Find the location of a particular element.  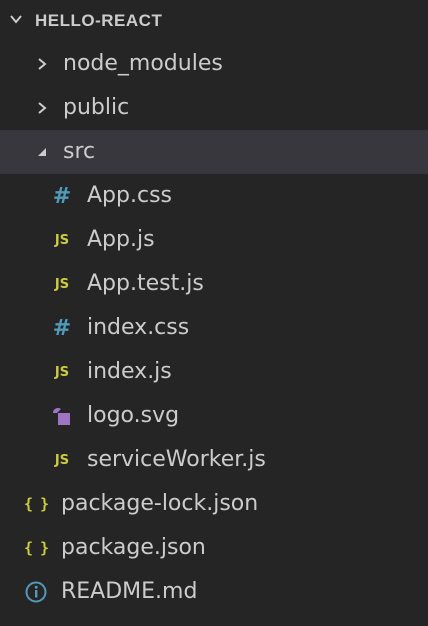

item-label: node_modules is located at coordinates (143, 63).